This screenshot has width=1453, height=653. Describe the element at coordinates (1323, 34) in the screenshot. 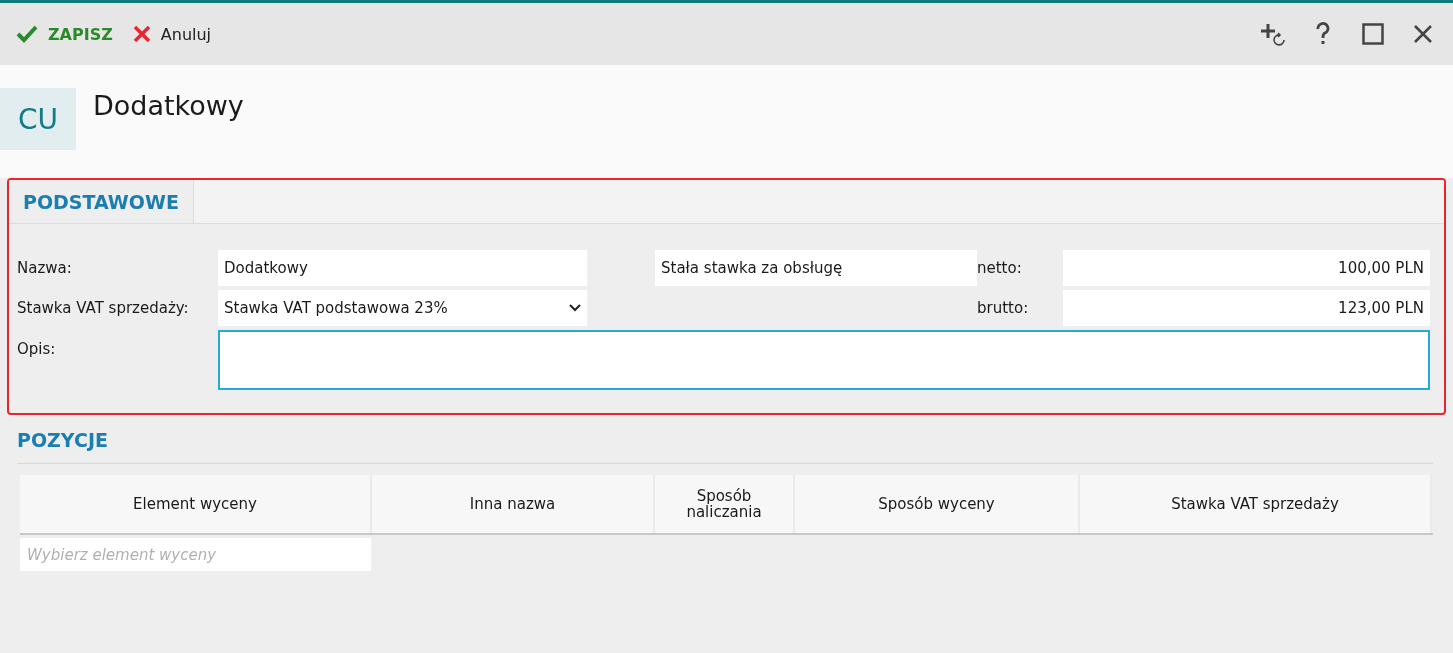

I see `help-icon` at that location.